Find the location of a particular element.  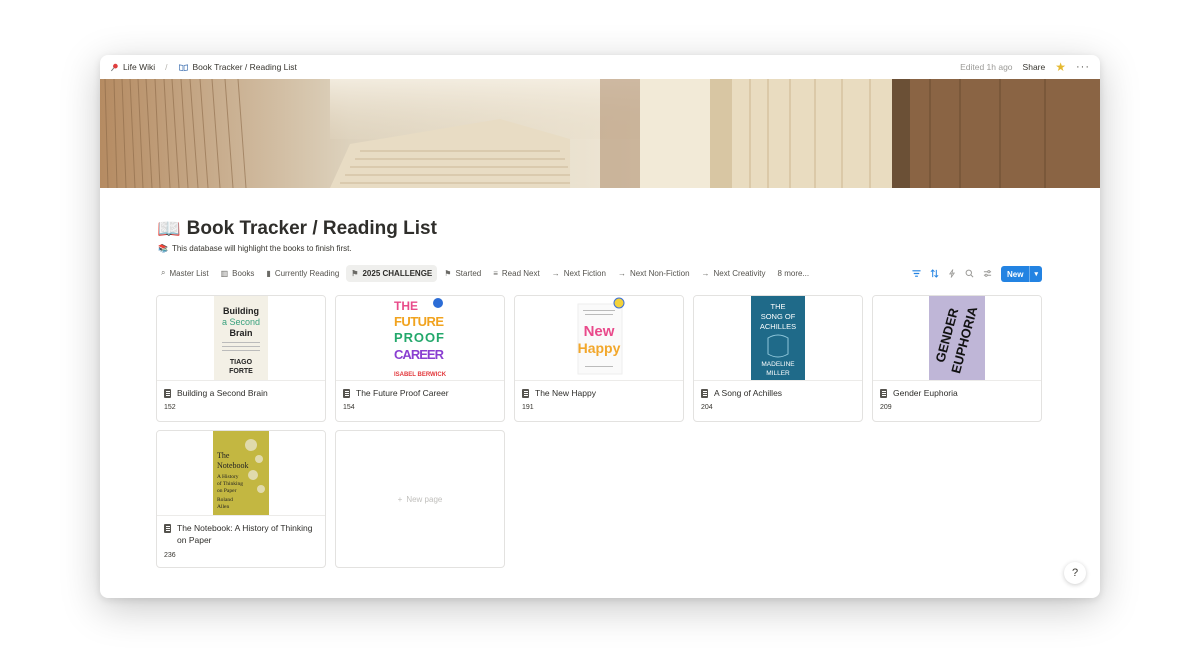

book-cover: GENDER EUPHORIA is located at coordinates (957, 338).